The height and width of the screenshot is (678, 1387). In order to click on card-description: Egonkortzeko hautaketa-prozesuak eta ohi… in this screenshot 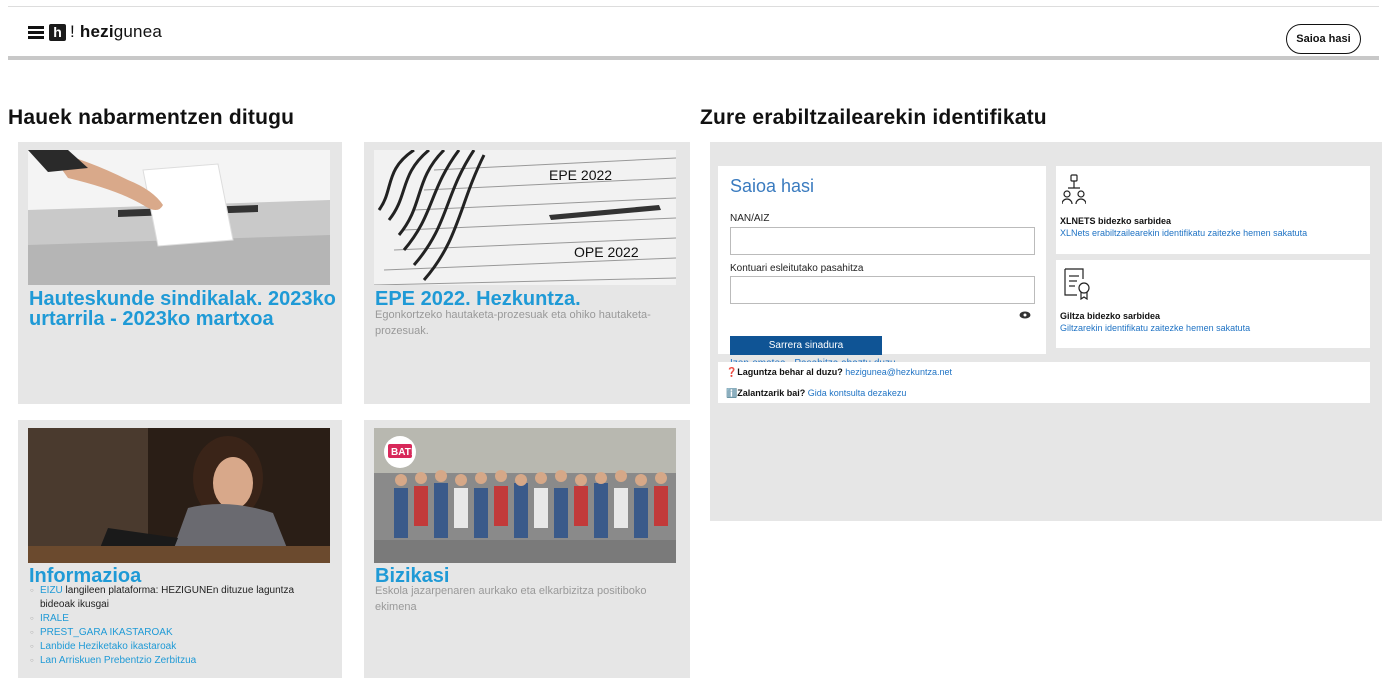, I will do `click(513, 323)`.